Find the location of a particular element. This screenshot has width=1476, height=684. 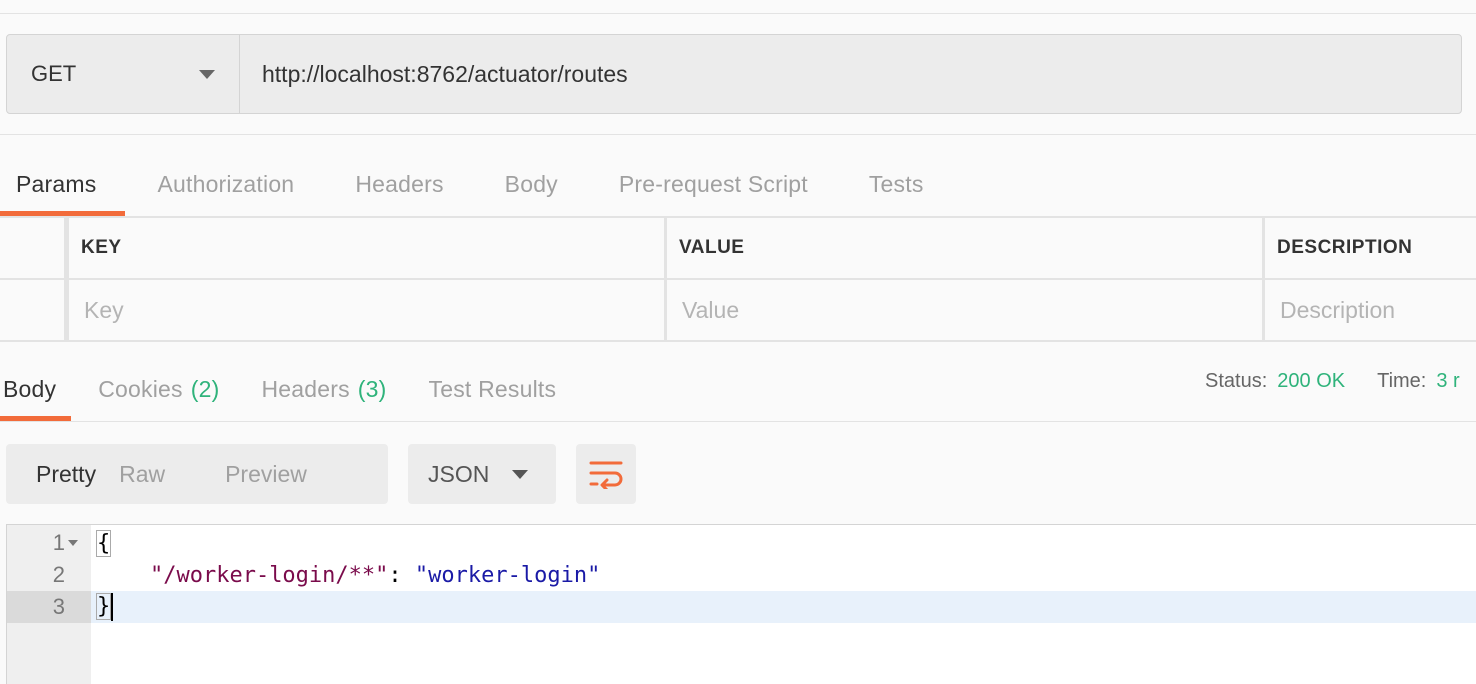

tab-pre-request-script: Pre-request Script is located at coordinates (713, 184).